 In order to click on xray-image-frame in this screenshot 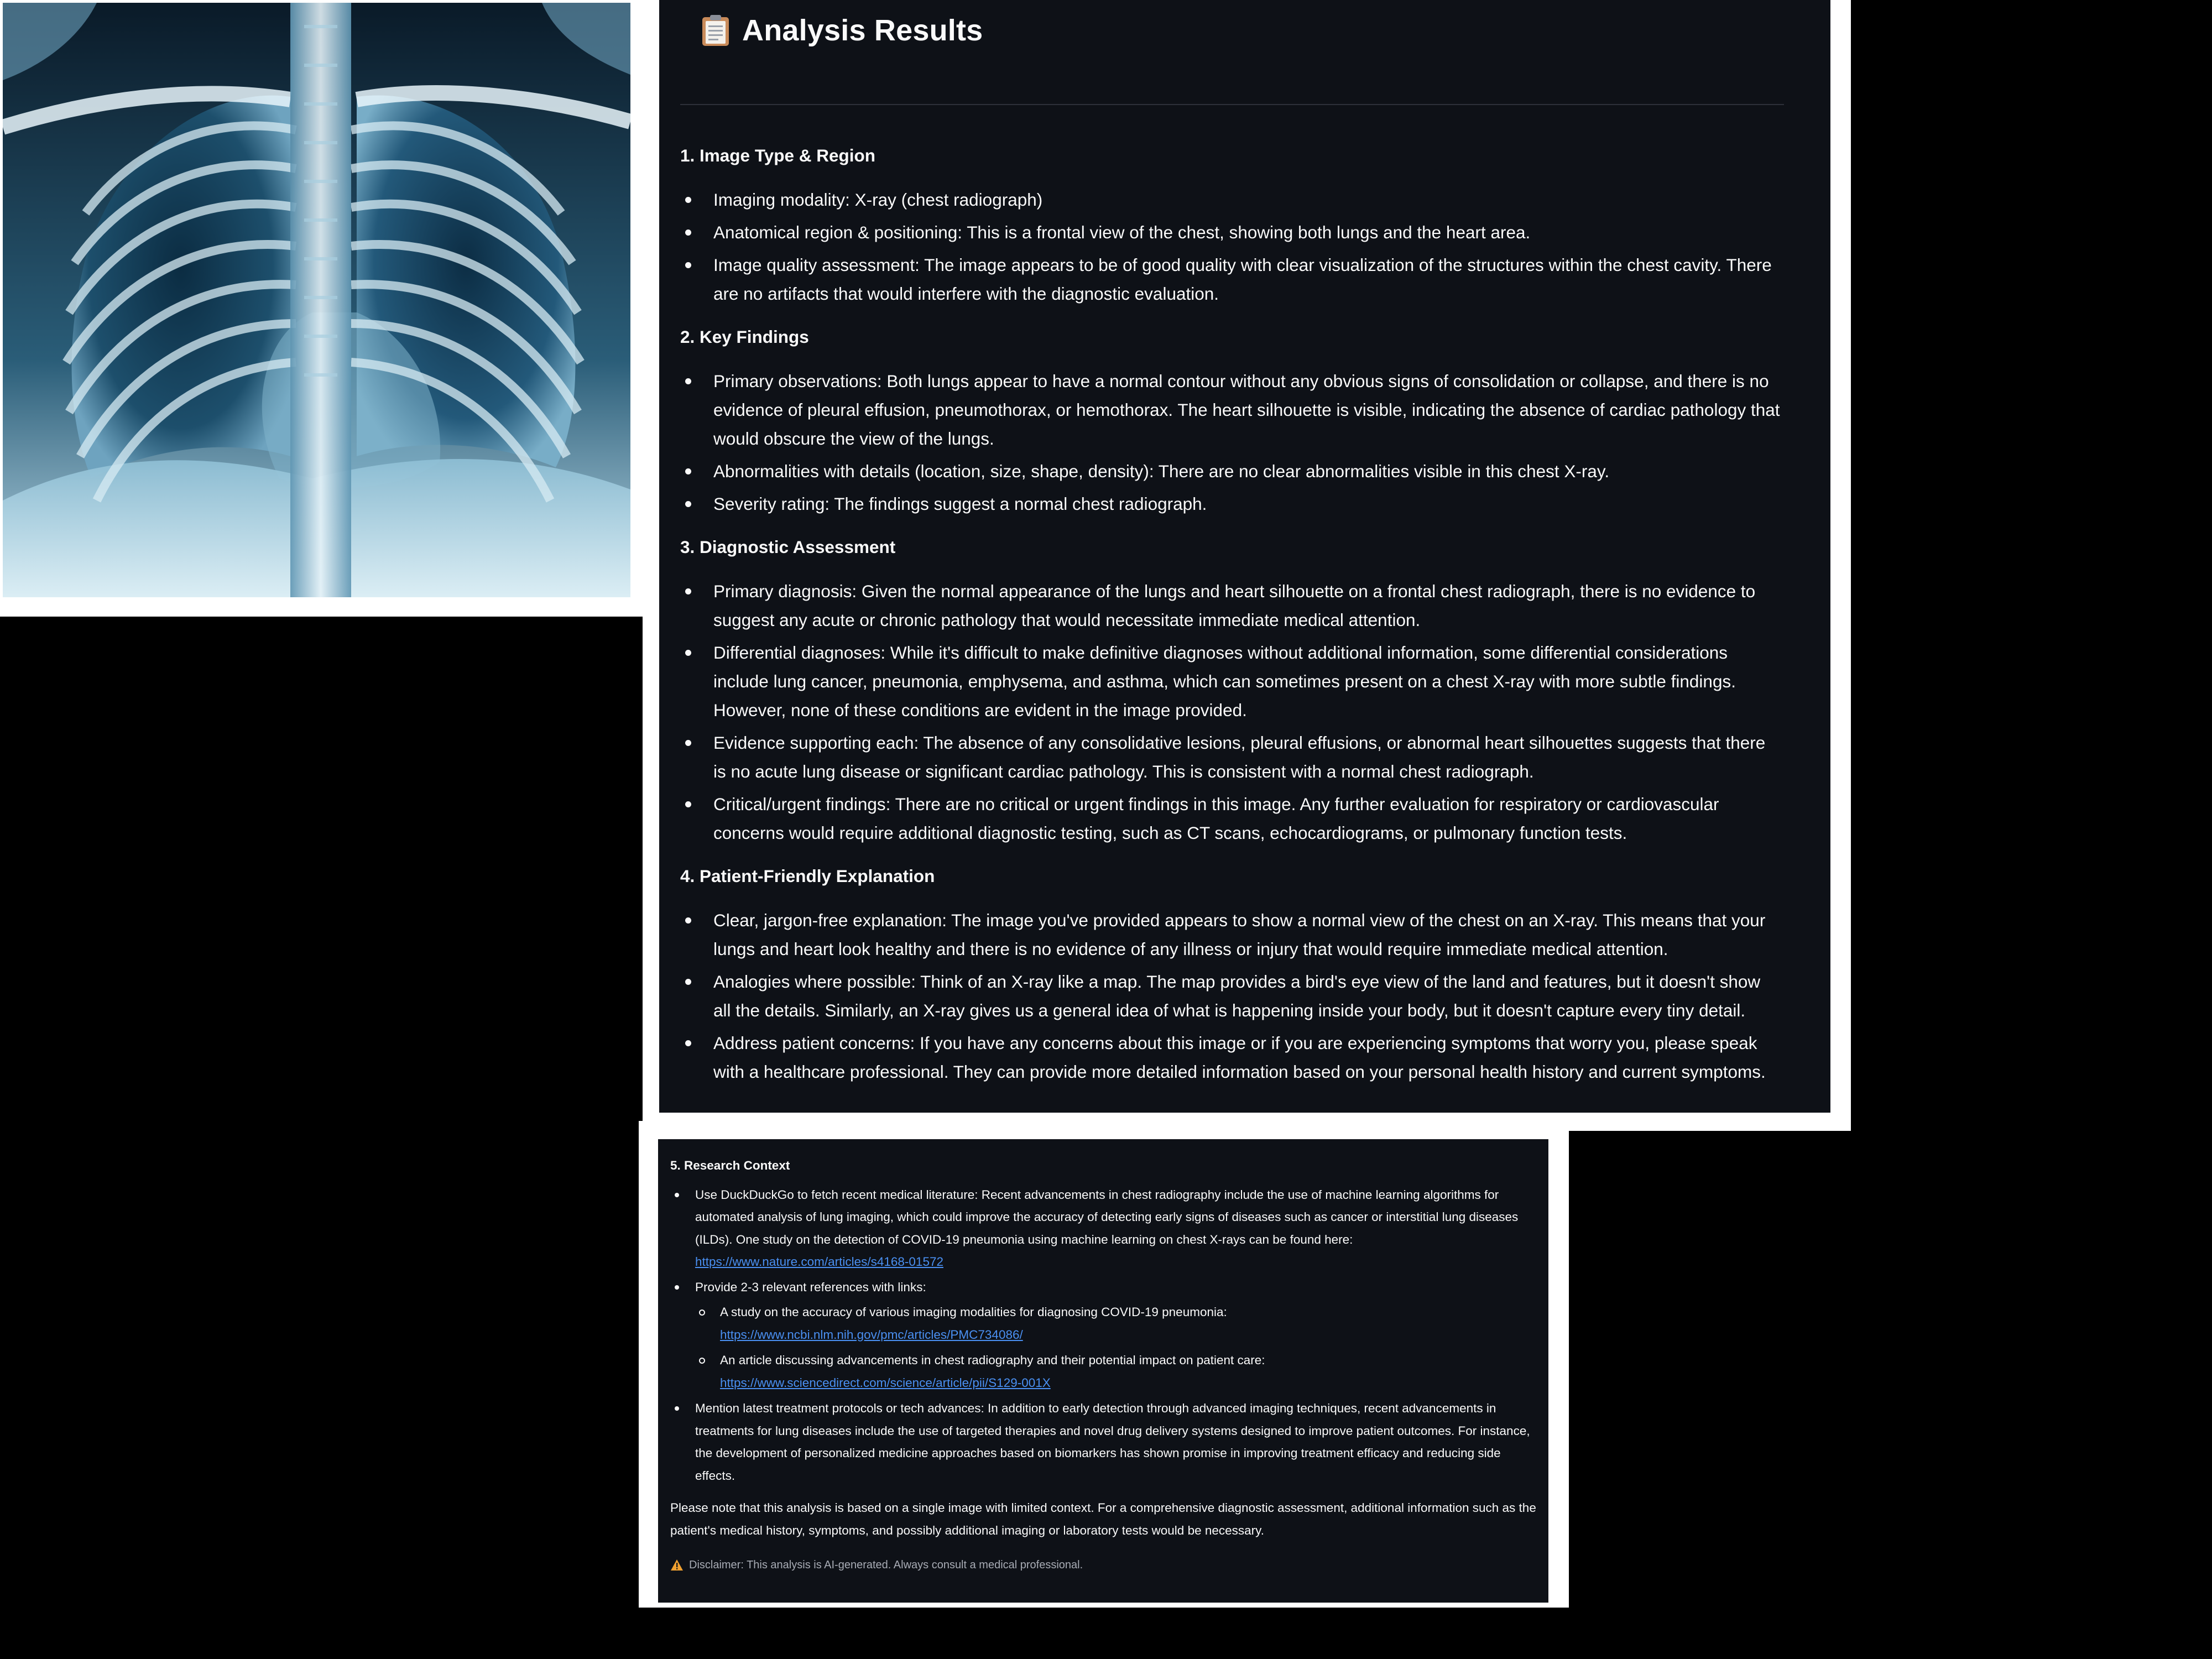, I will do `click(327, 309)`.